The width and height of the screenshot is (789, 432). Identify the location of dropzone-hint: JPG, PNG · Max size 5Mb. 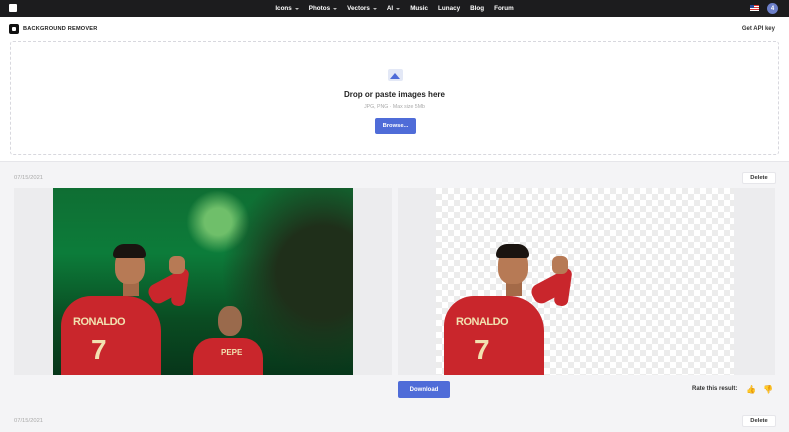
(394, 107).